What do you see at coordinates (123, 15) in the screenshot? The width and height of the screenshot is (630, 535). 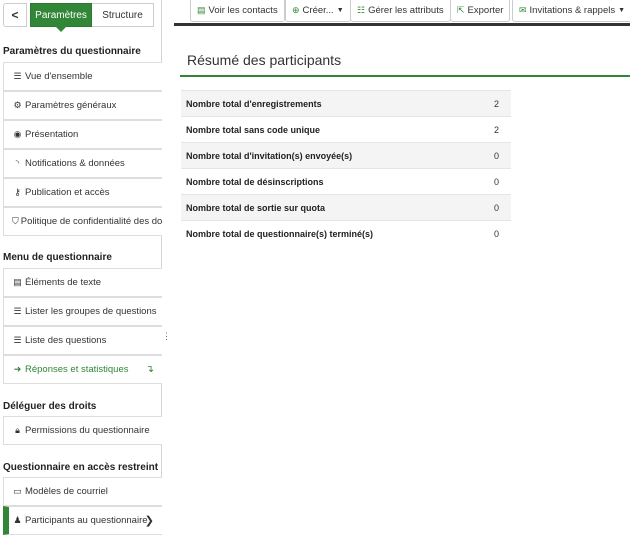 I see `tab-structure: Structure` at bounding box center [123, 15].